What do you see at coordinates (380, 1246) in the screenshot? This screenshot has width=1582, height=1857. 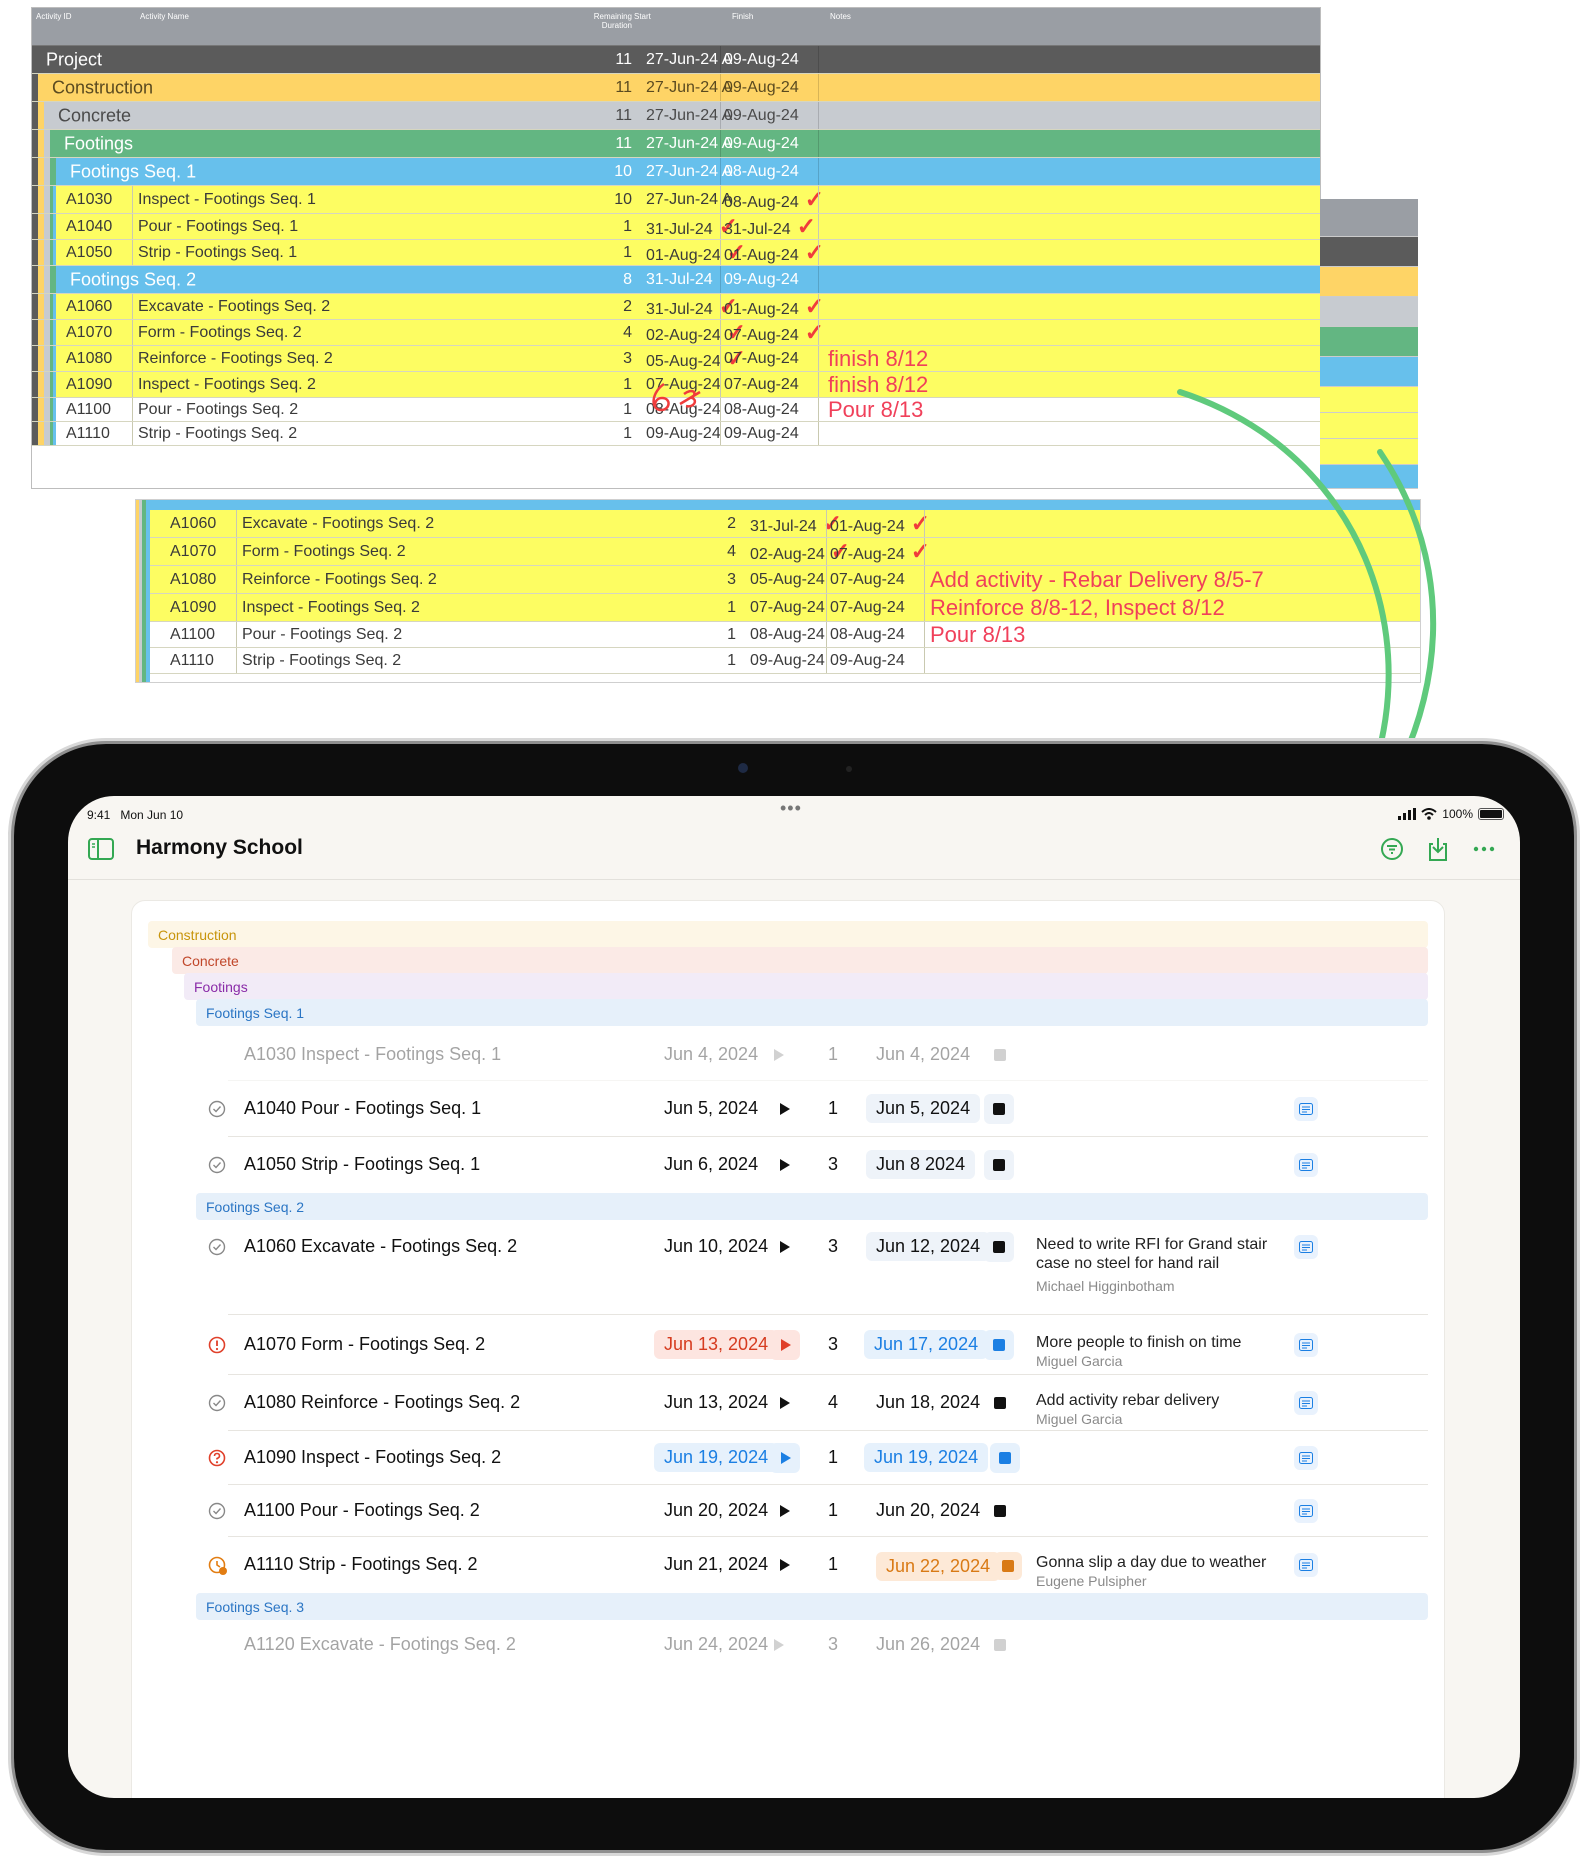 I see `activity-title: A1060 Excavate - Footings Seq. 2` at bounding box center [380, 1246].